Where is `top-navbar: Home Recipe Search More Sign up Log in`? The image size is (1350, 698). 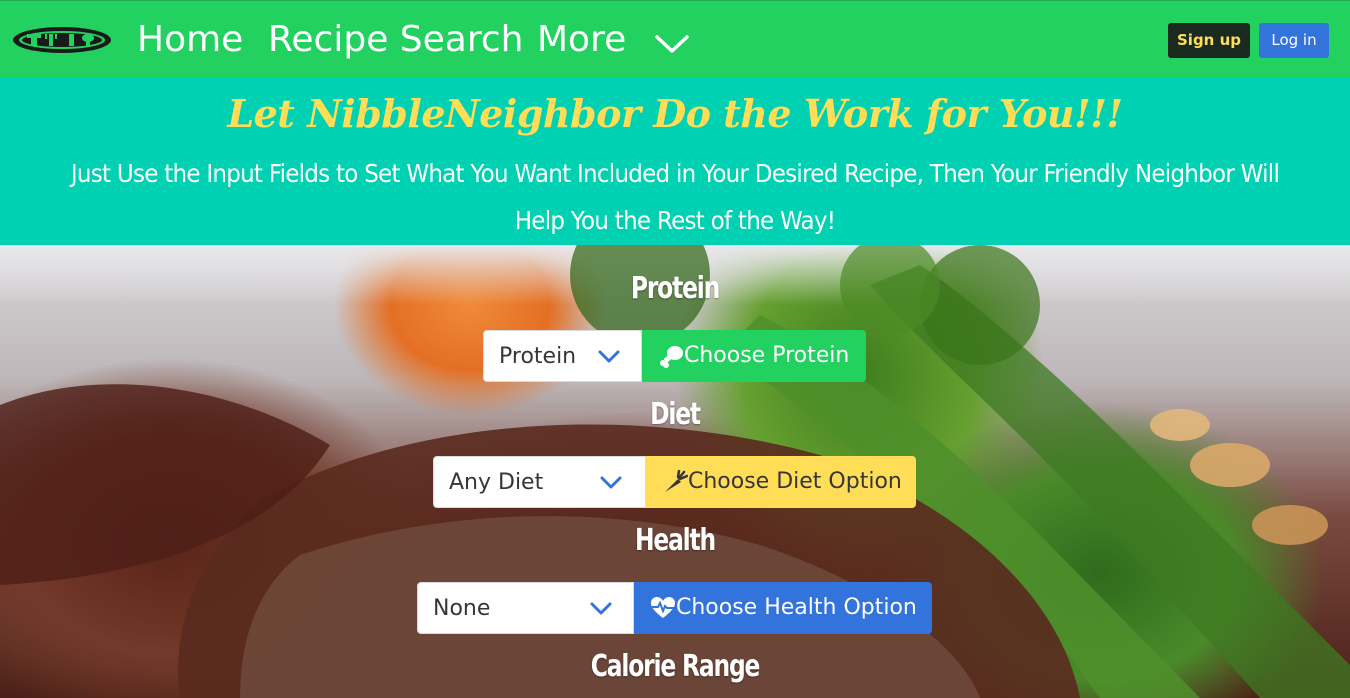 top-navbar: Home Recipe Search More Sign up Log in is located at coordinates (675, 39).